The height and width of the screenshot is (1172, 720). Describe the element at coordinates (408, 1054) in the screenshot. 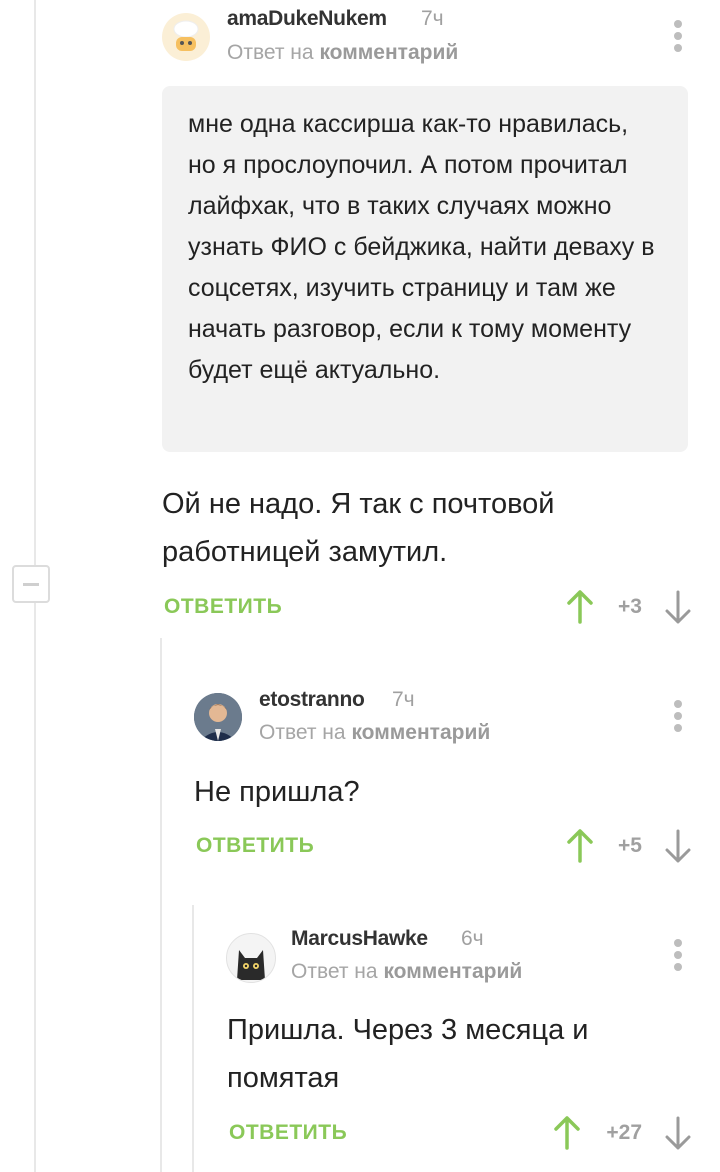

I see `comment-text: Пришла. Через 3 месяца и помятая` at that location.